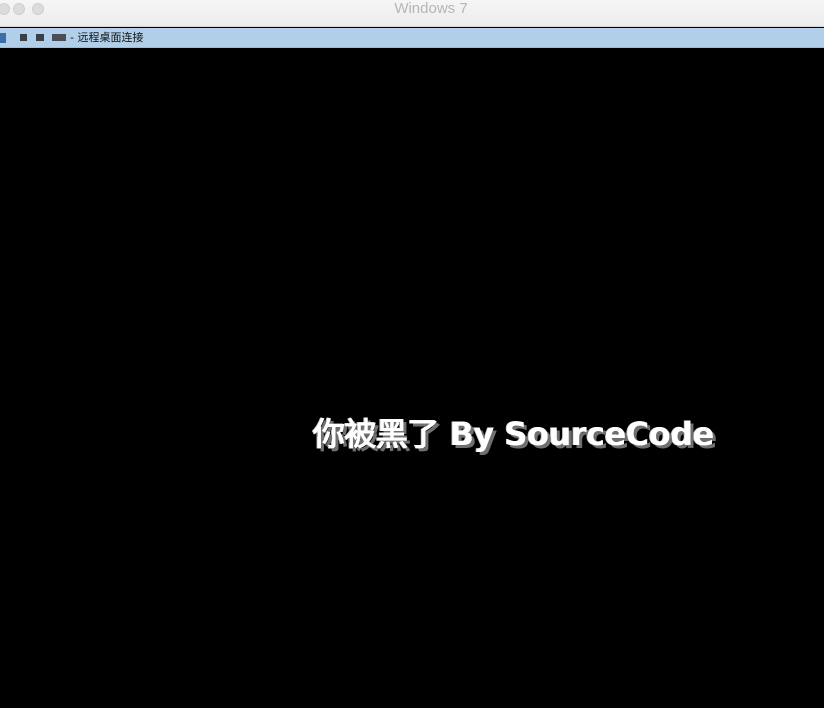 This screenshot has height=708, width=824. Describe the element at coordinates (431, 8) in the screenshot. I see `window-title: Windows 7` at that location.